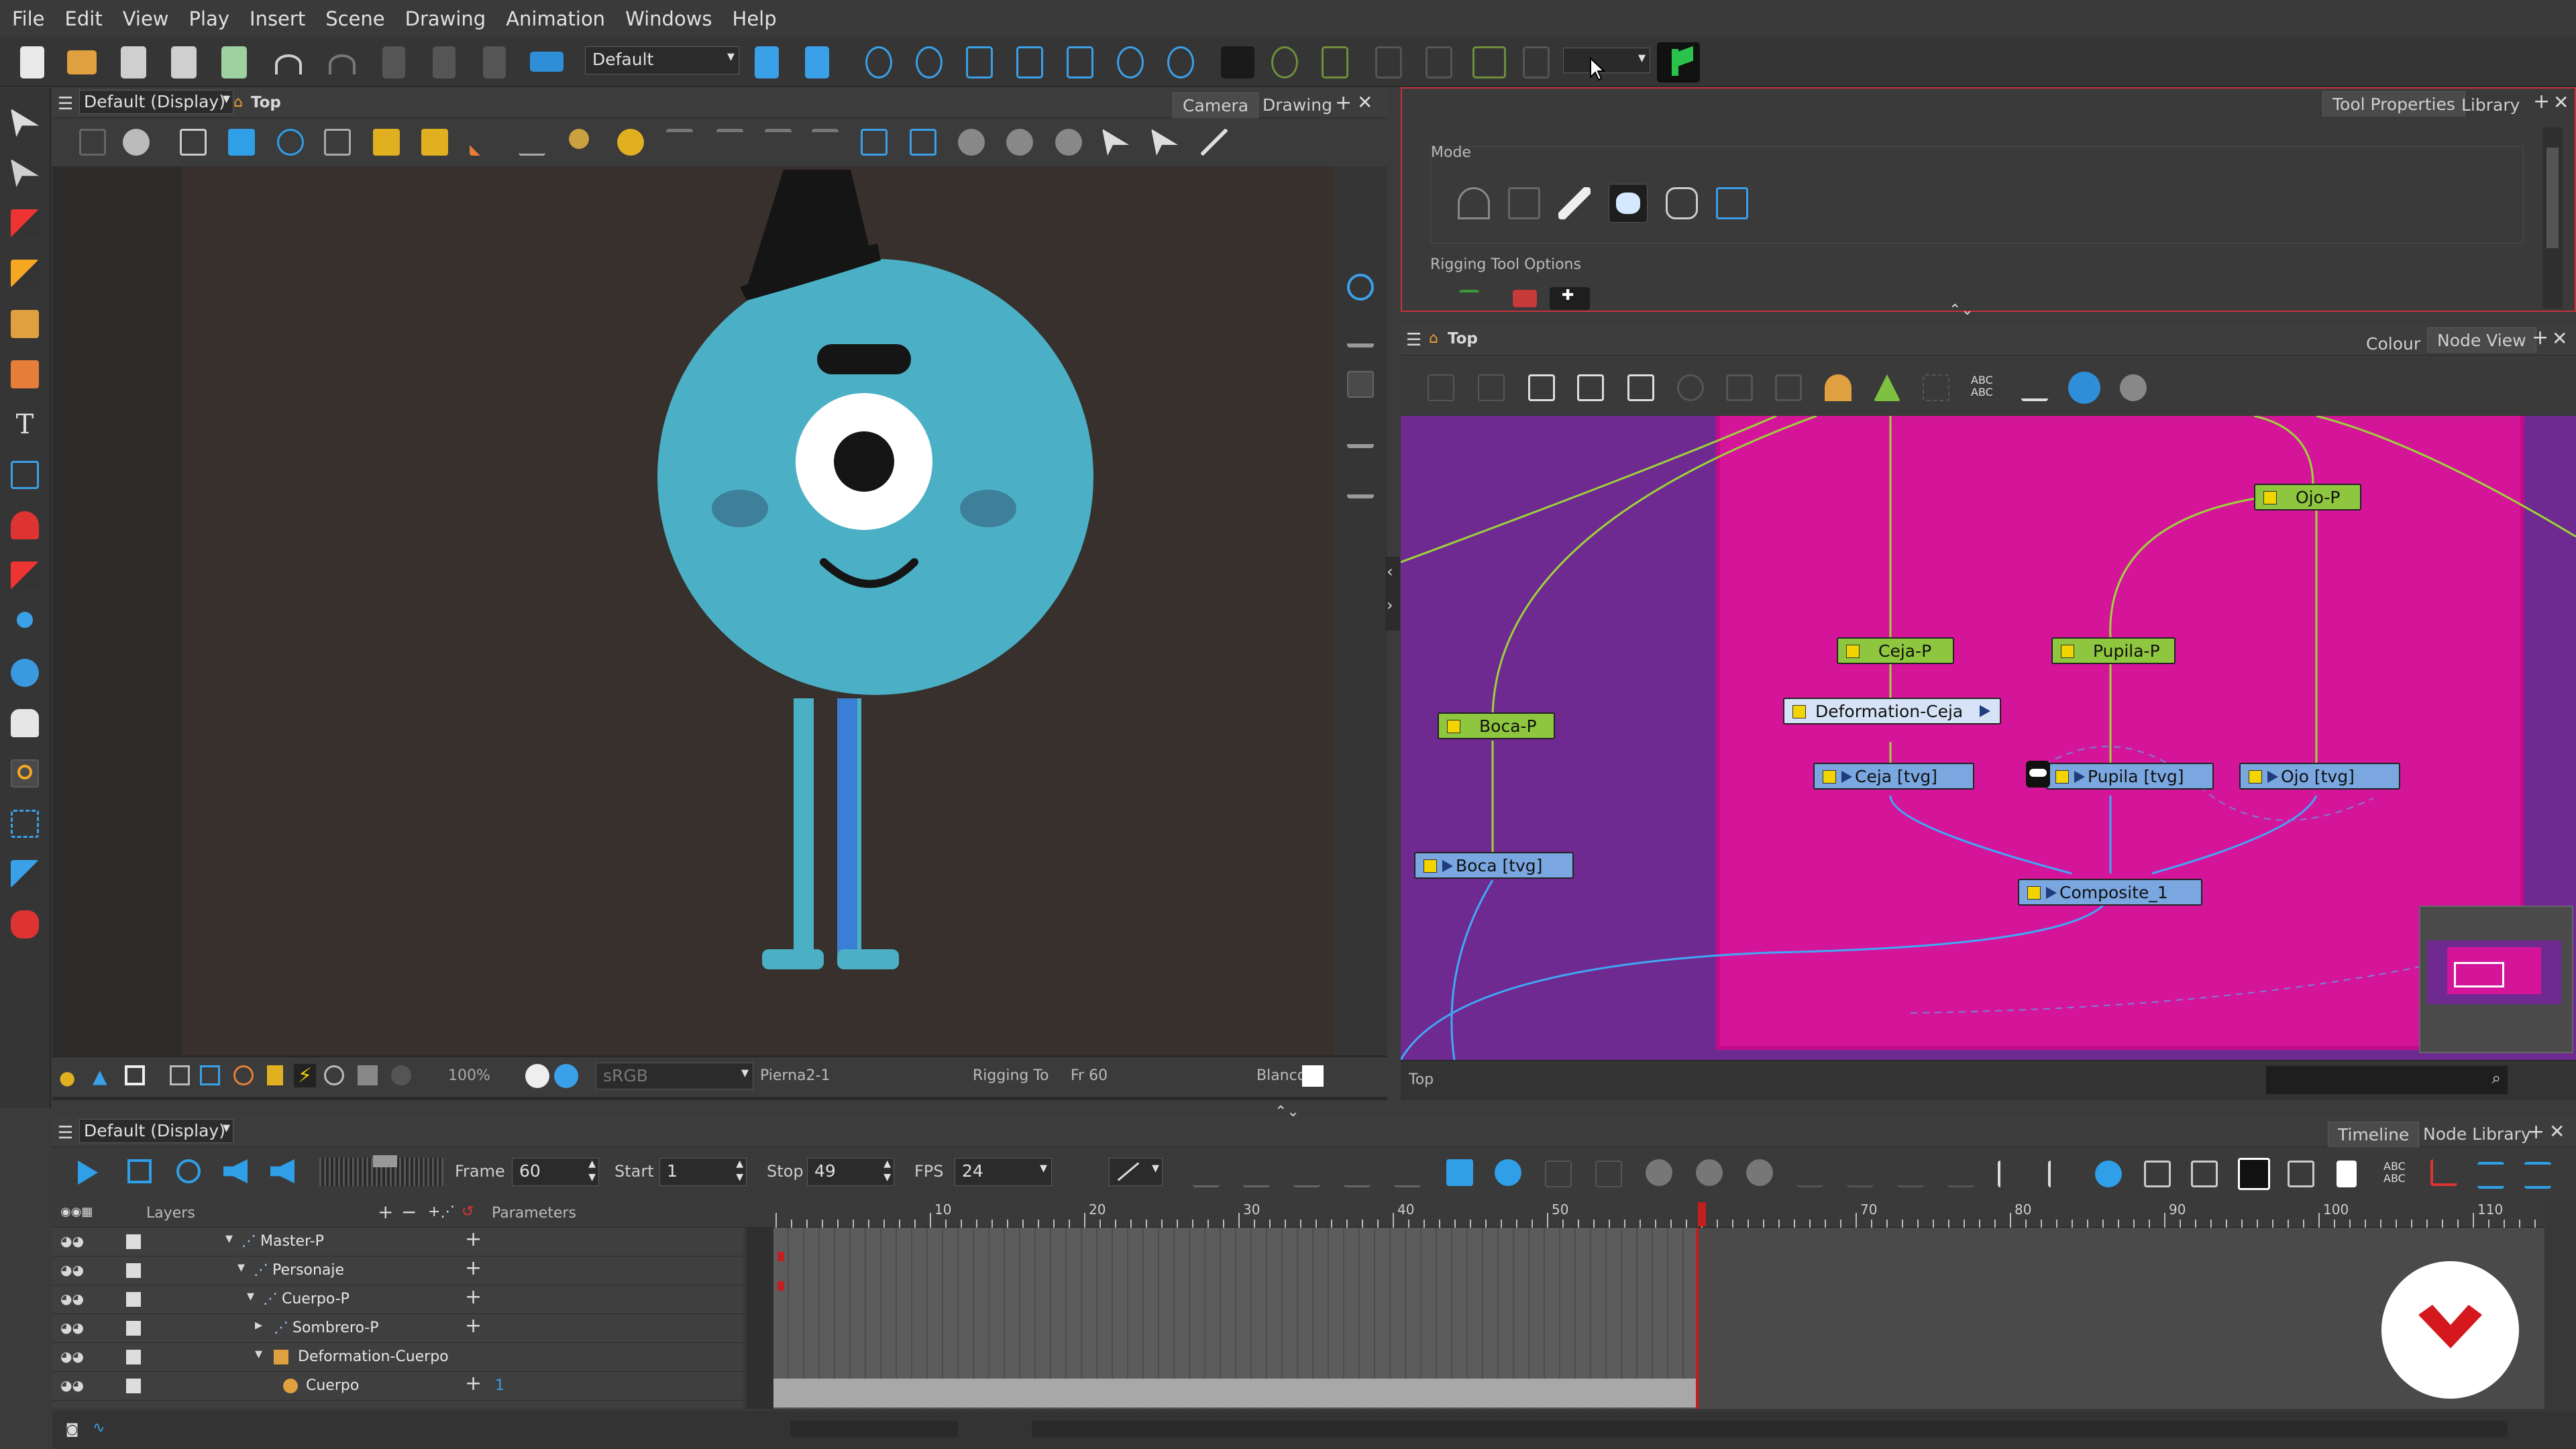  Describe the element at coordinates (2490, 105) in the screenshot. I see `tab-library: Library` at that location.